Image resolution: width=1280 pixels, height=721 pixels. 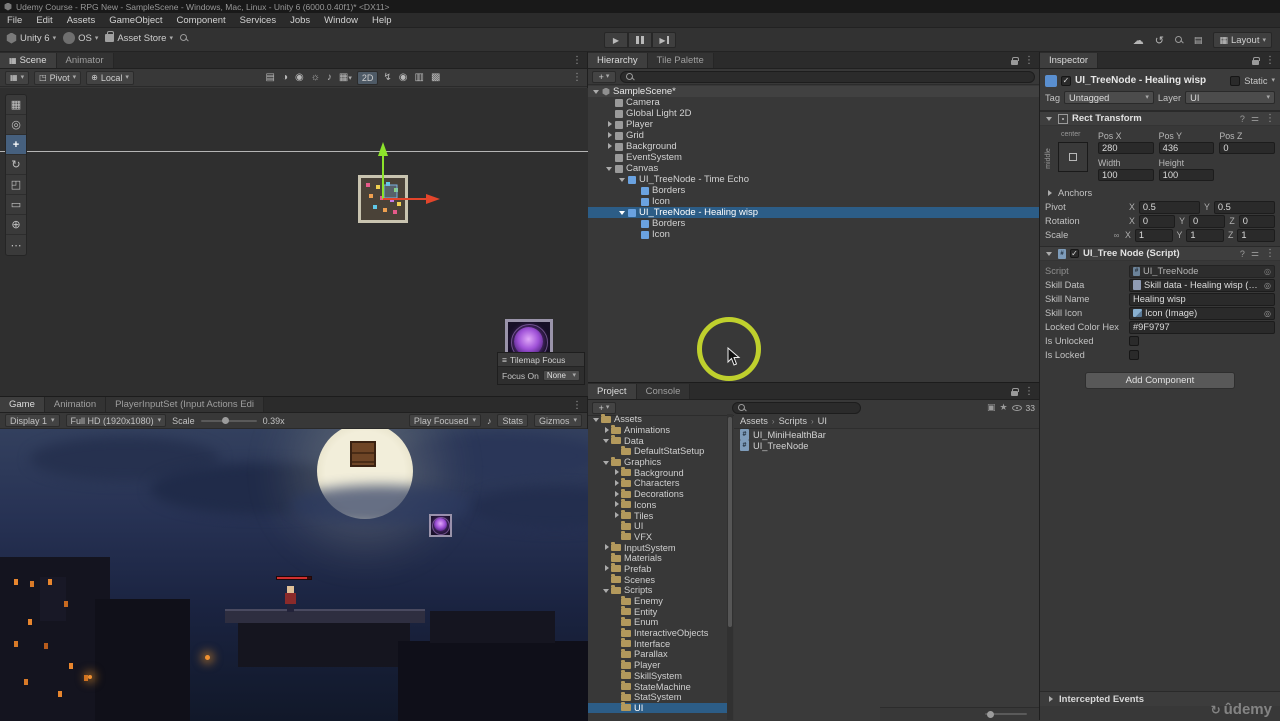 I want to click on hierarchy-item: Global Light 2D, so click(x=813, y=113).